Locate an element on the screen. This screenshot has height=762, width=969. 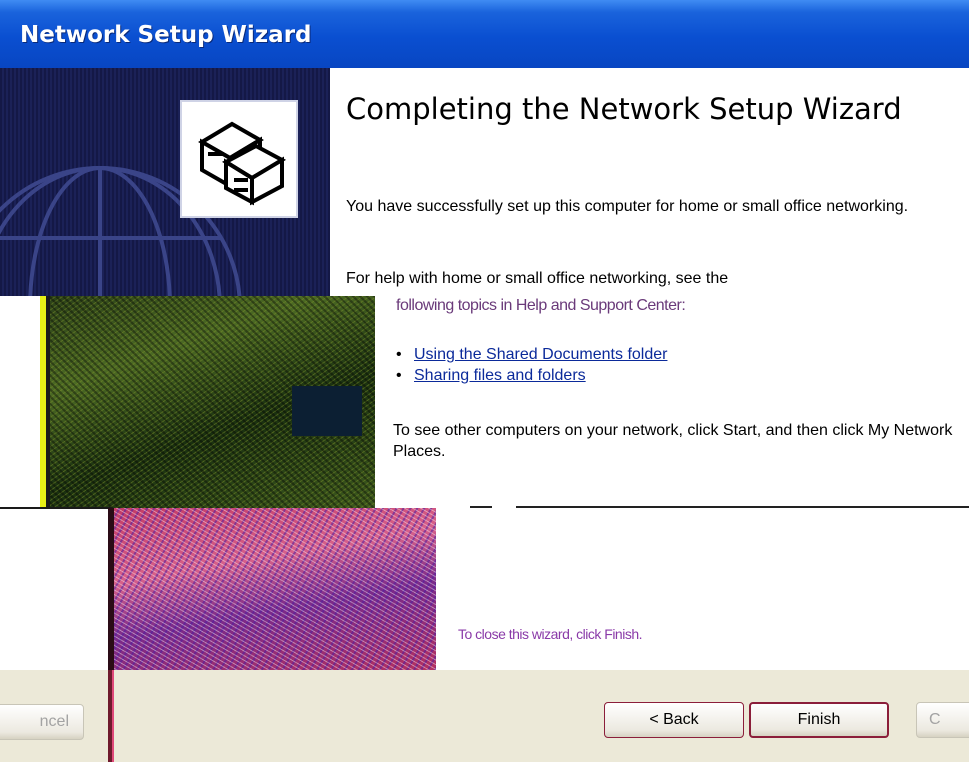
page-heading: Completing the Network Setup Wizard is located at coordinates (624, 109).